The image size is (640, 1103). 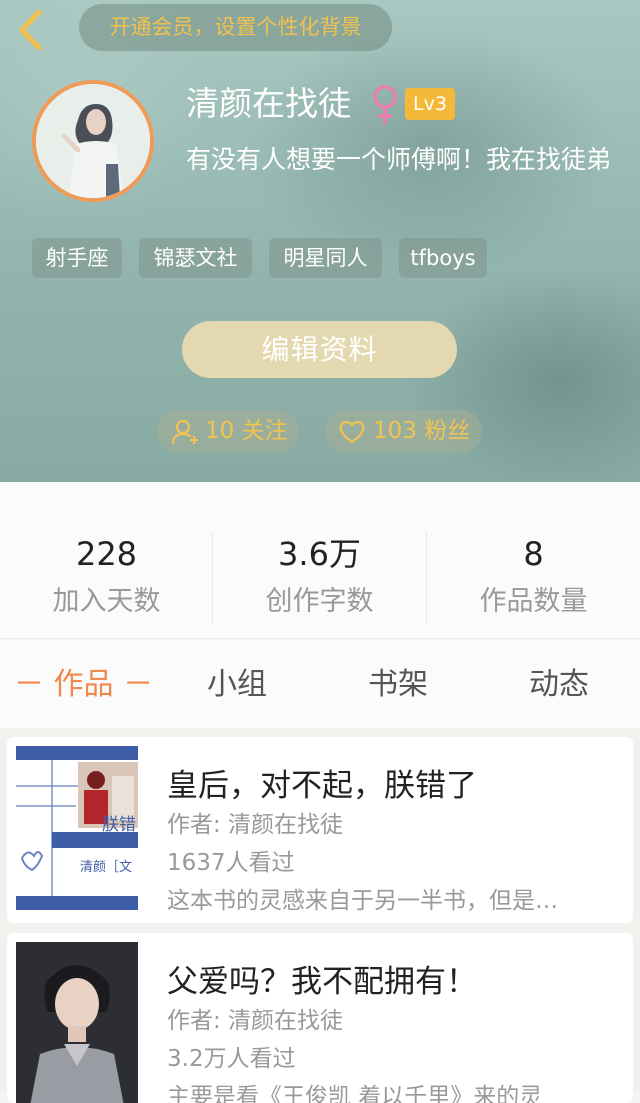 I want to click on book-cover-image, so click(x=77, y=1022).